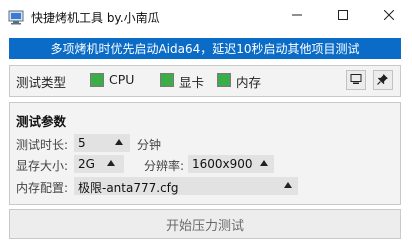 The width and height of the screenshot is (412, 252). What do you see at coordinates (206, 17) in the screenshot?
I see `title-bar: 快捷烤机工具 by.小南瓜` at bounding box center [206, 17].